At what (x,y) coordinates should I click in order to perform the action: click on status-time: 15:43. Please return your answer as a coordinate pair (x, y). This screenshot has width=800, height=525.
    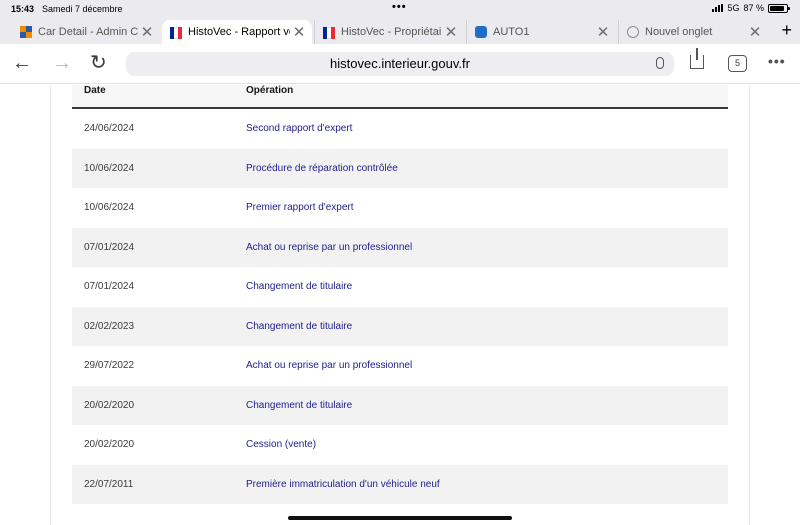
    Looking at the image, I should click on (23, 9).